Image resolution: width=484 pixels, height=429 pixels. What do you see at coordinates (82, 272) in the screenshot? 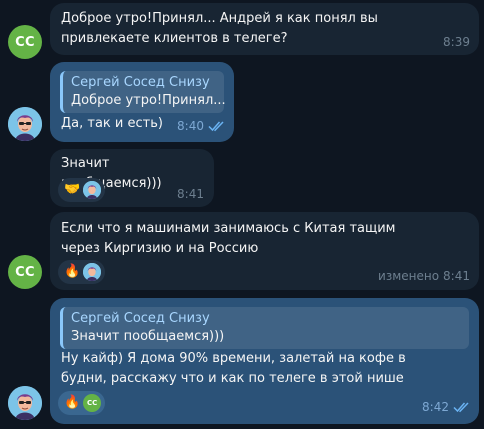
I see `reaction-chip: 🔥` at bounding box center [82, 272].